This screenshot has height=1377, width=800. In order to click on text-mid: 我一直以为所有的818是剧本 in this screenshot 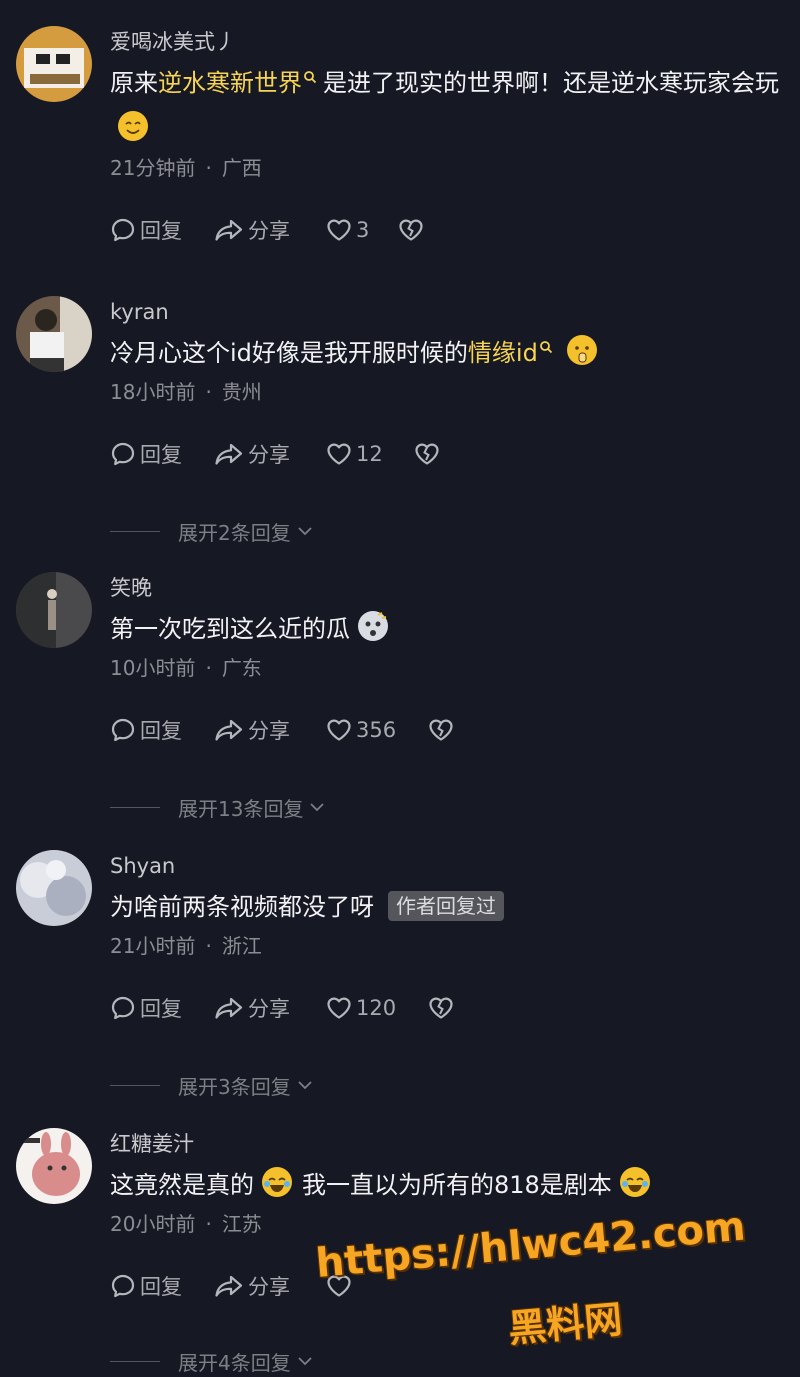, I will do `click(457, 1185)`.